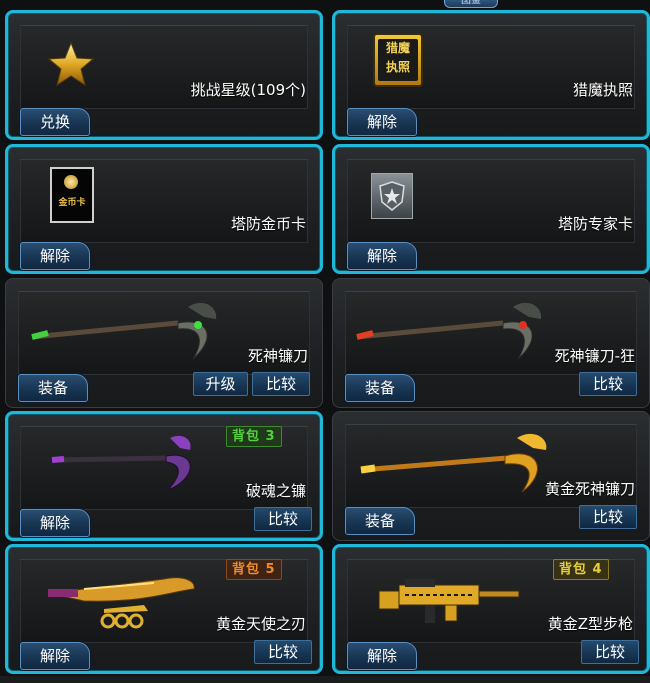 The image size is (650, 683). I want to click on upgrade-button: 升级, so click(220, 384).